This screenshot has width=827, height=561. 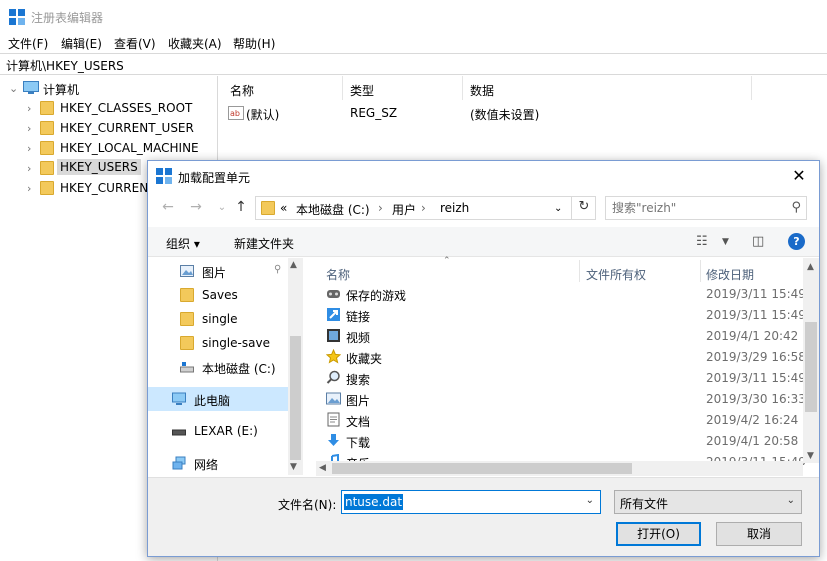 I want to click on tree-item-hkey-classes-root: › HKEY_CLASSES_ROOT, so click(x=109, y=108).